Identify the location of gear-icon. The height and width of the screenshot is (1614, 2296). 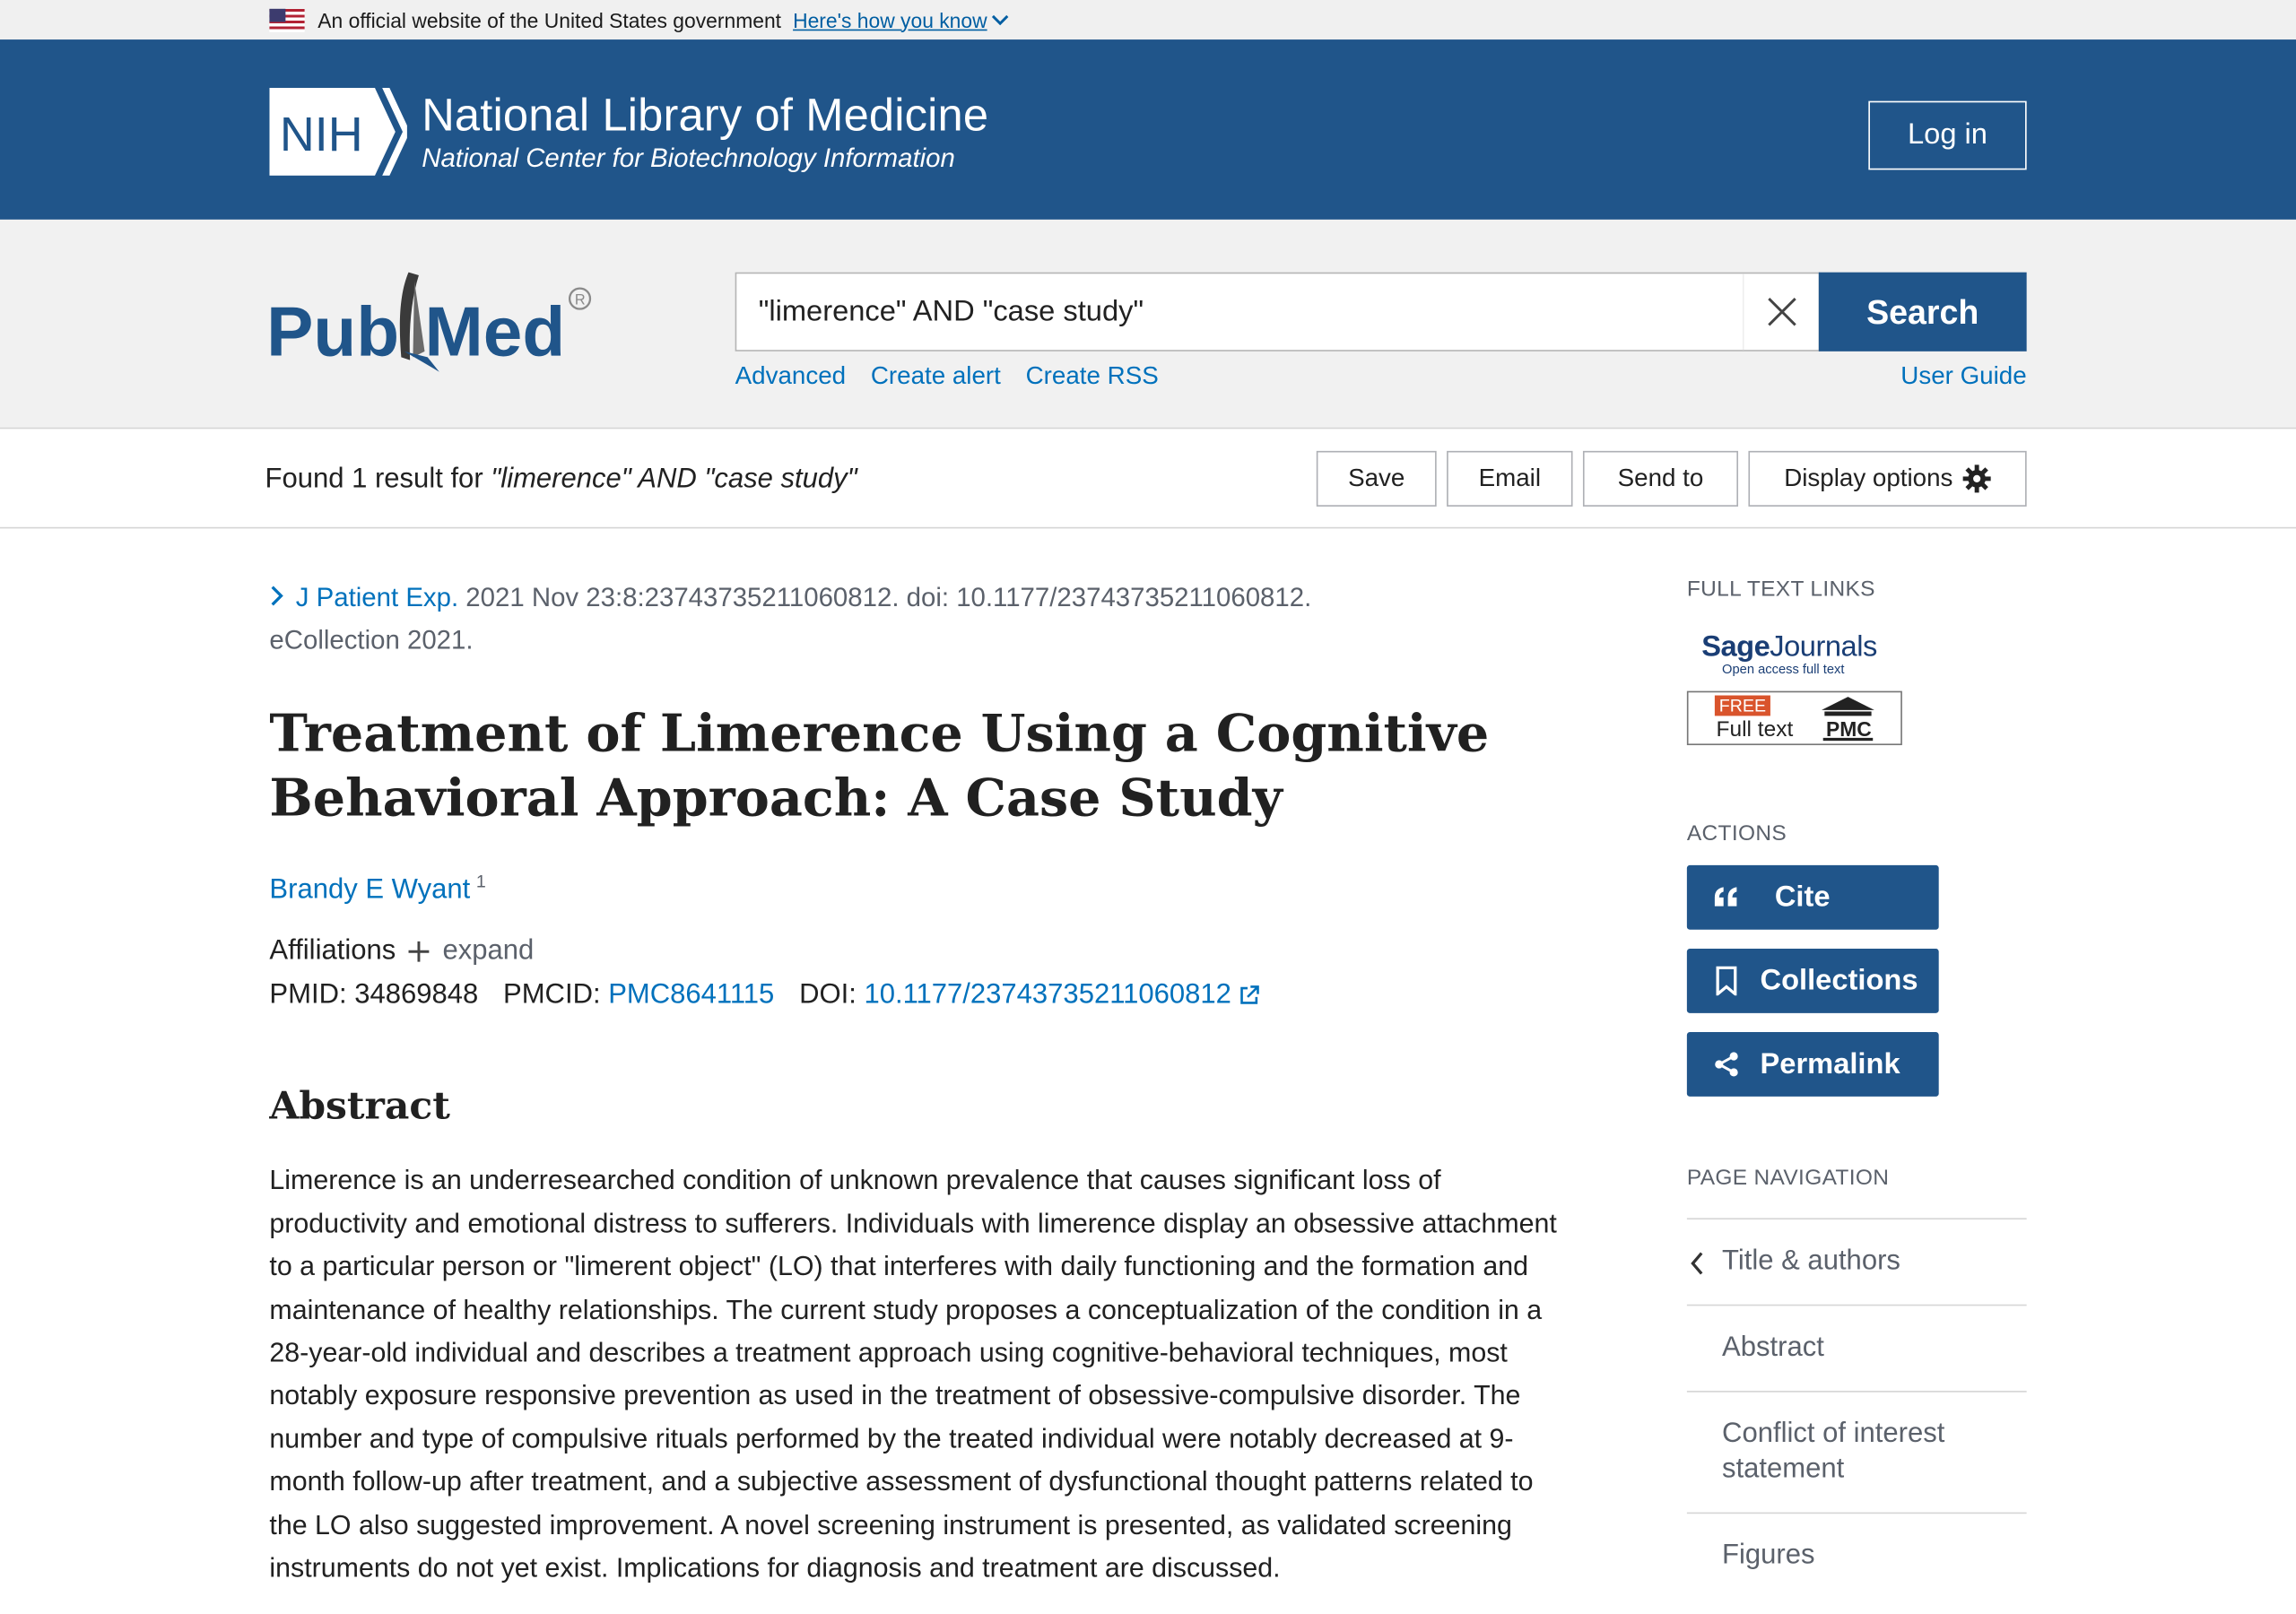
(1976, 479).